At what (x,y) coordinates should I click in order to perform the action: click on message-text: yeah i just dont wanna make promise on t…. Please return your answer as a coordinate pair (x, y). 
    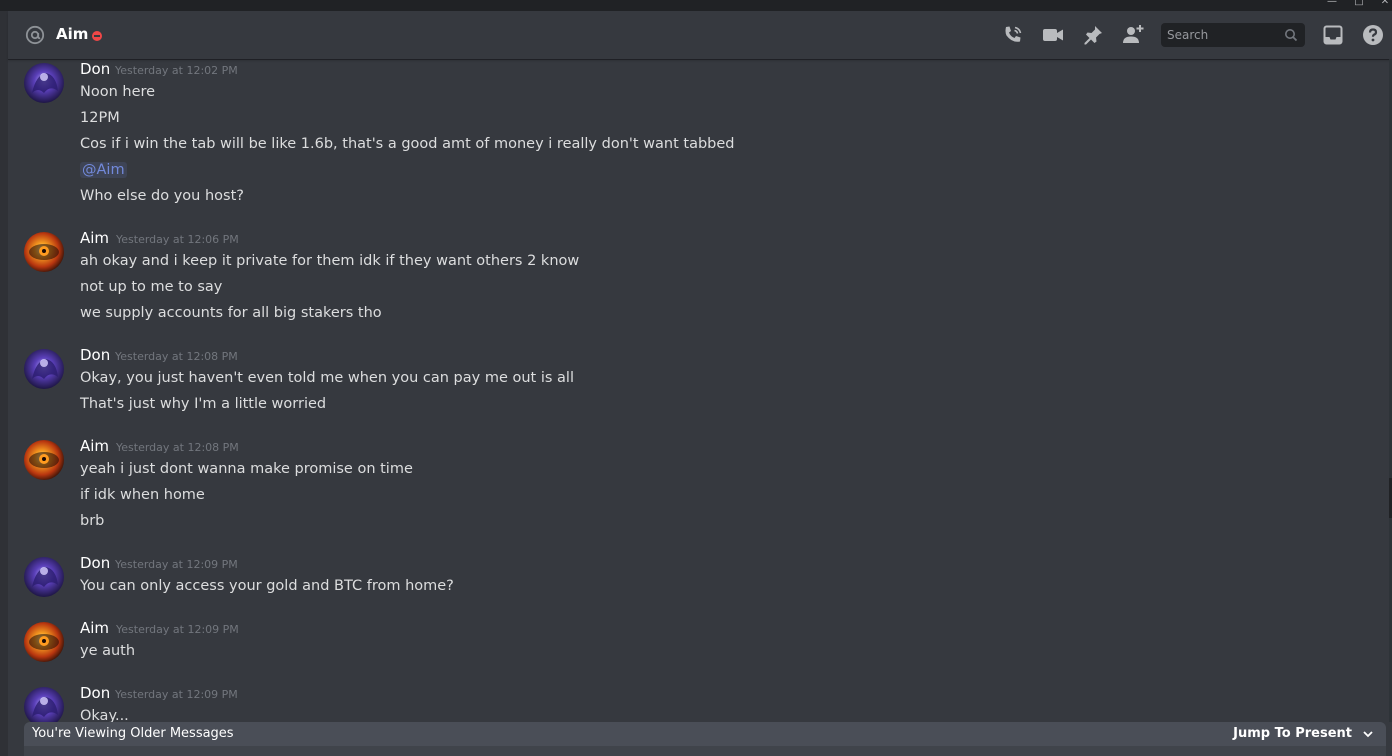
    Looking at the image, I should click on (246, 469).